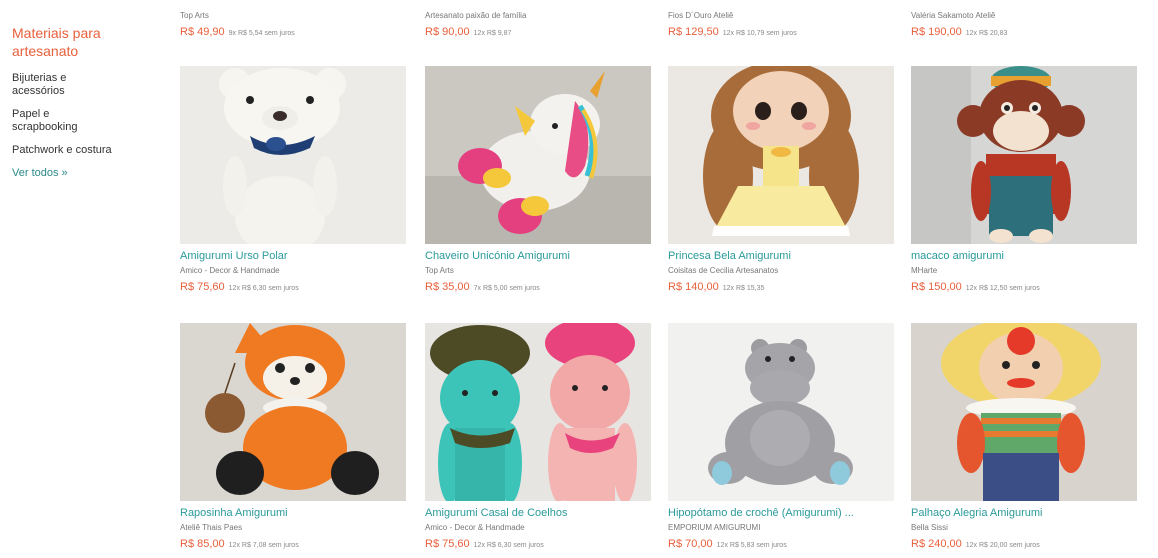  I want to click on product-price: R$ 240,00, so click(936, 544).